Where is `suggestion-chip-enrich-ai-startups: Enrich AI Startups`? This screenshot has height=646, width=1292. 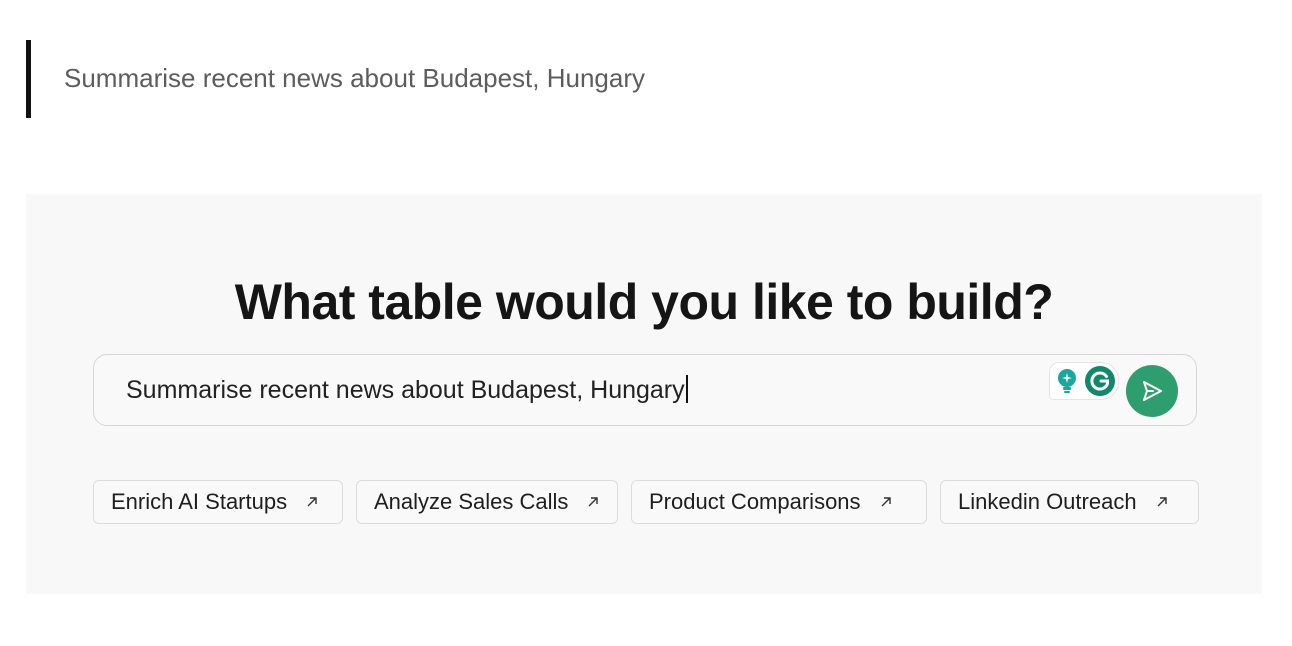
suggestion-chip-enrich-ai-startups: Enrich AI Startups is located at coordinates (218, 502).